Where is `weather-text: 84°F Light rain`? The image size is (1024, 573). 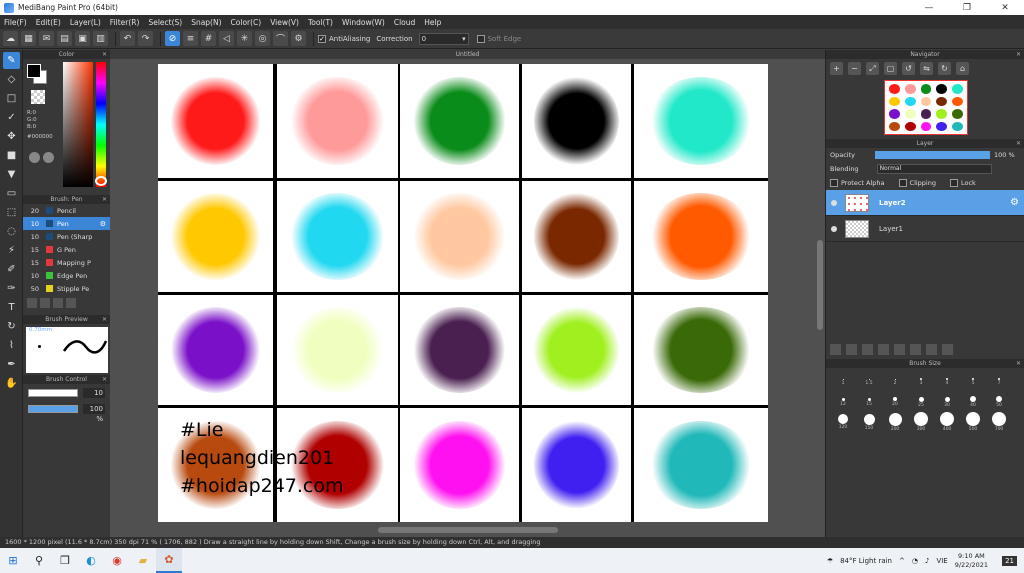 weather-text: 84°F Light rain is located at coordinates (866, 561).